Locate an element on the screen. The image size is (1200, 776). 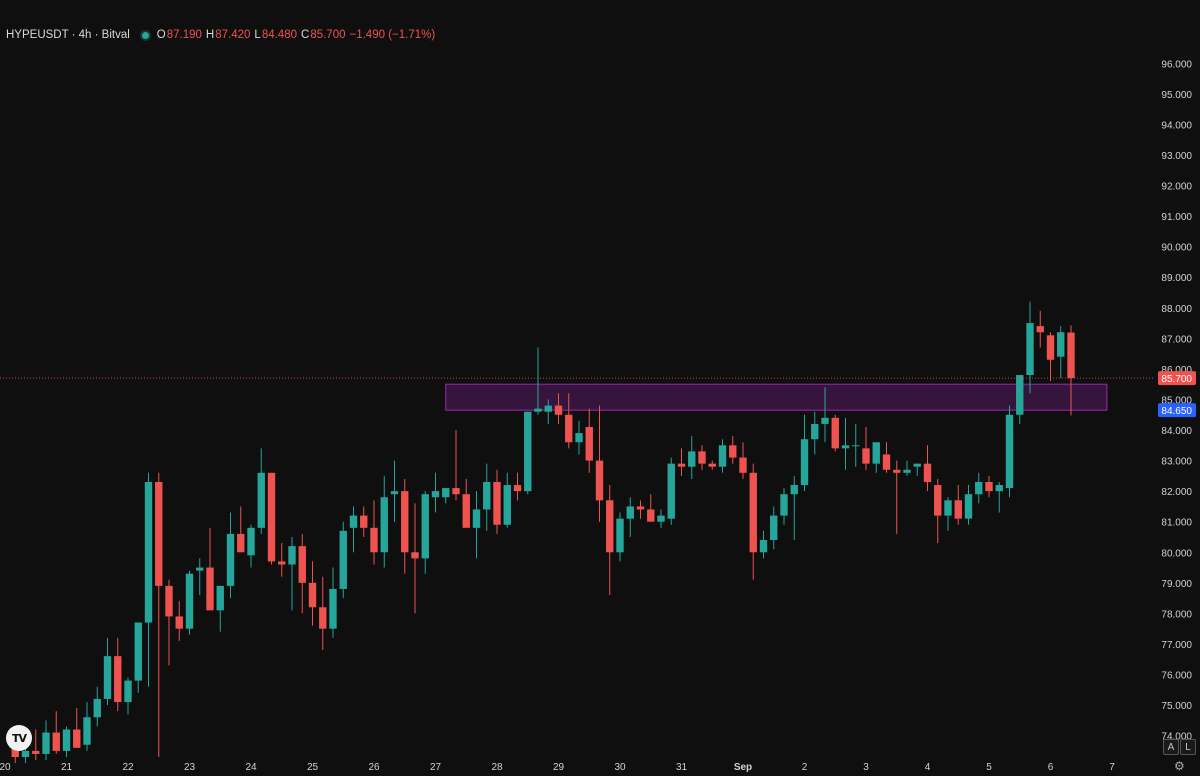
auto-scale-button: A is located at coordinates (1171, 747).